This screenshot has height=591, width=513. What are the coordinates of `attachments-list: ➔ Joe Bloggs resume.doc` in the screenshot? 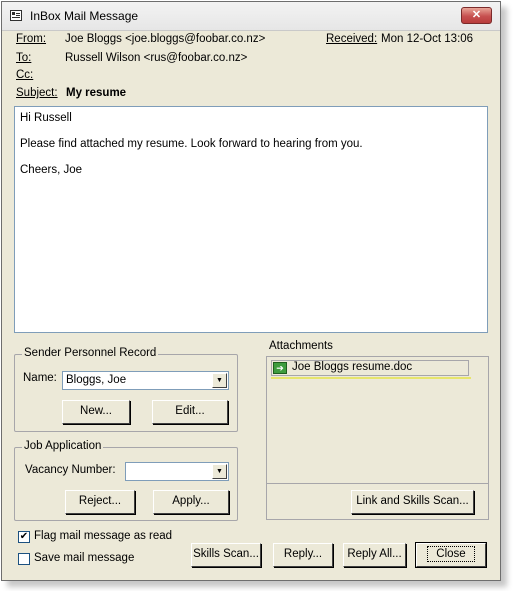 It's located at (377, 420).